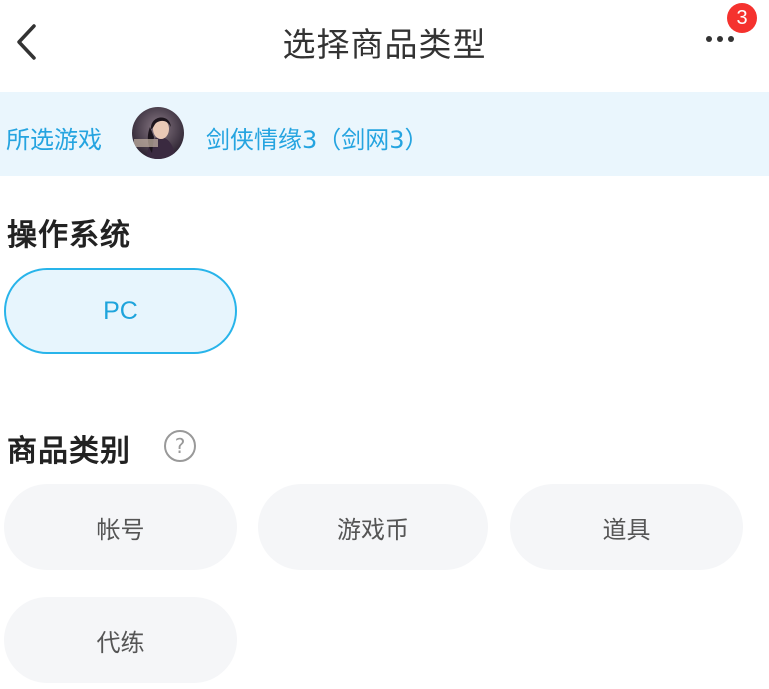 This screenshot has width=769, height=689. I want to click on os-section-title: 操作系统, so click(69, 235).